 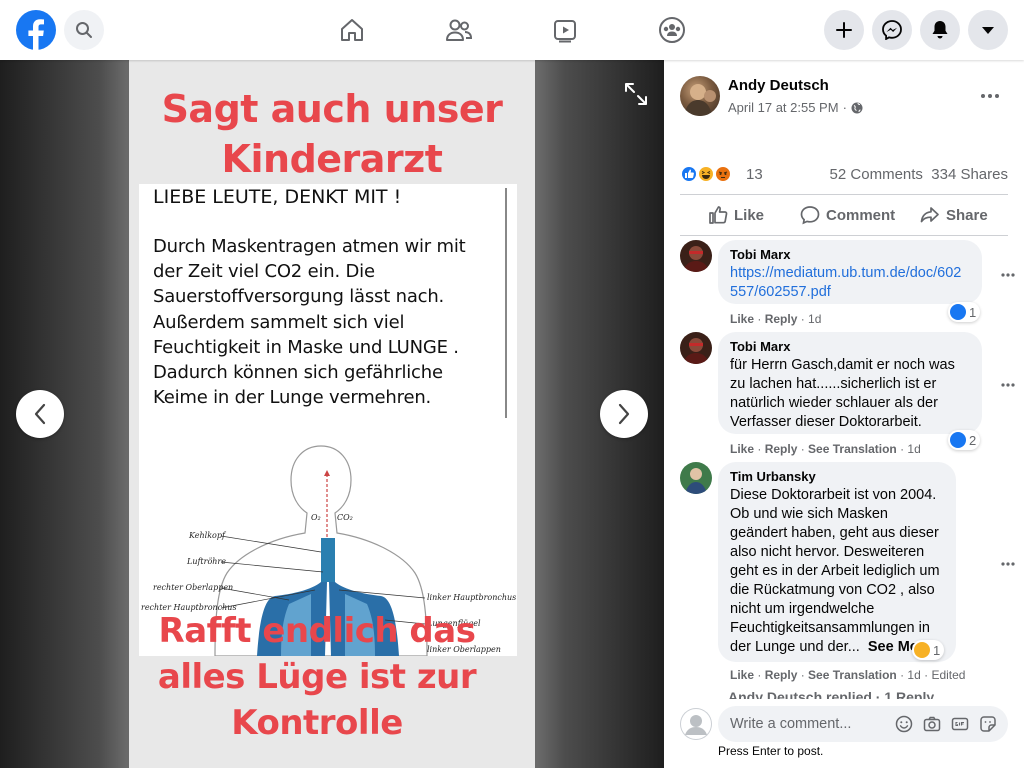 I want to click on post-options-button, so click(x=990, y=96).